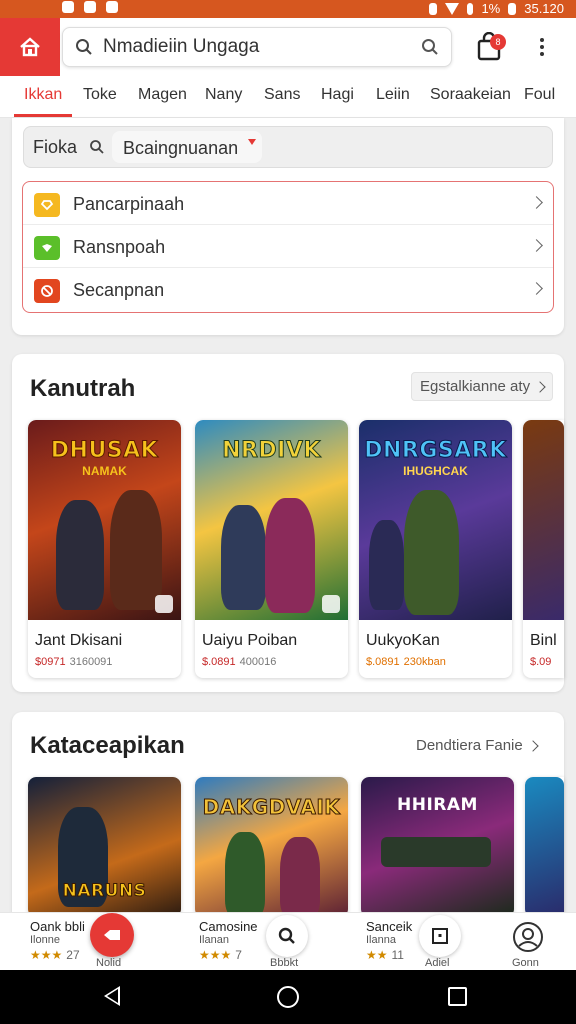 The width and height of the screenshot is (576, 1024). Describe the element at coordinates (282, 95) in the screenshot. I see `tab-sans: Sans` at that location.